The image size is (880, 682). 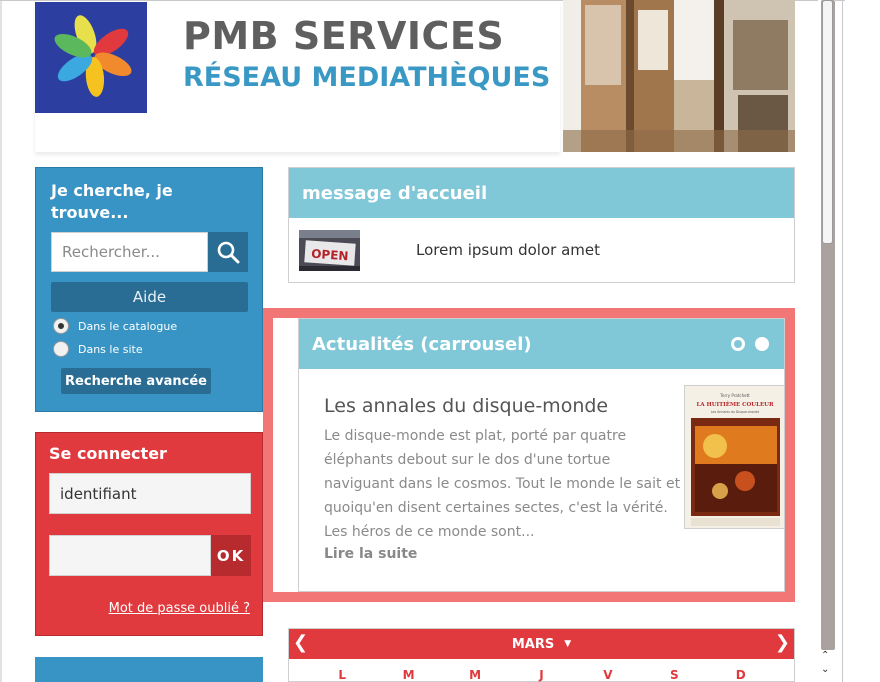 What do you see at coordinates (344, 36) in the screenshot?
I see `site-title: PMB SERVICES` at bounding box center [344, 36].